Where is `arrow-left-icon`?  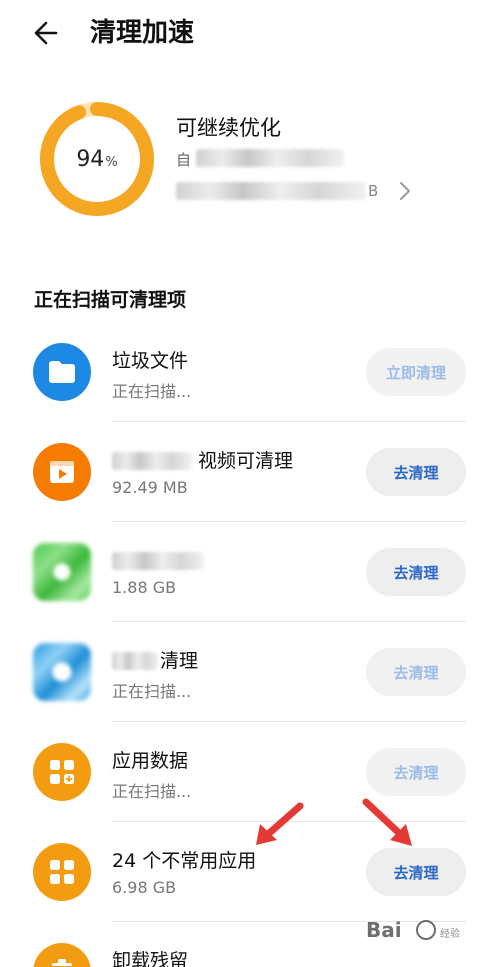
arrow-left-icon is located at coordinates (46, 33).